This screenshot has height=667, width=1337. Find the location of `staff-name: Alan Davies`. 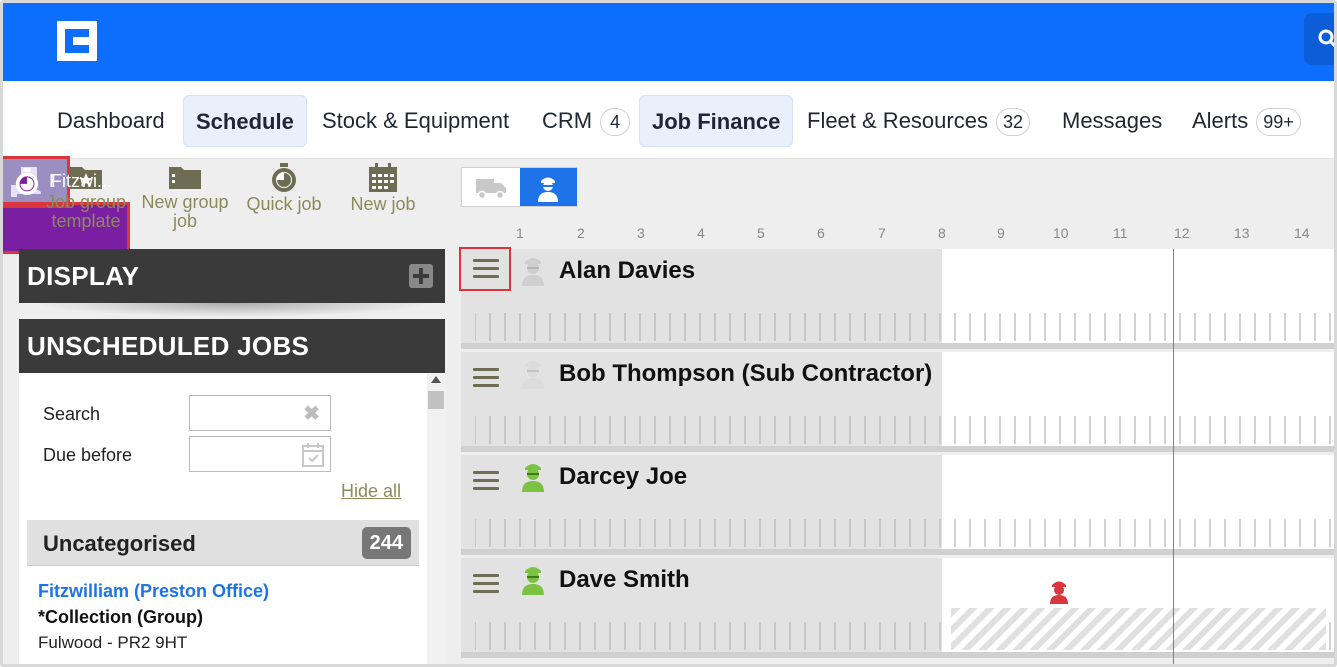

staff-name: Alan Davies is located at coordinates (627, 271).